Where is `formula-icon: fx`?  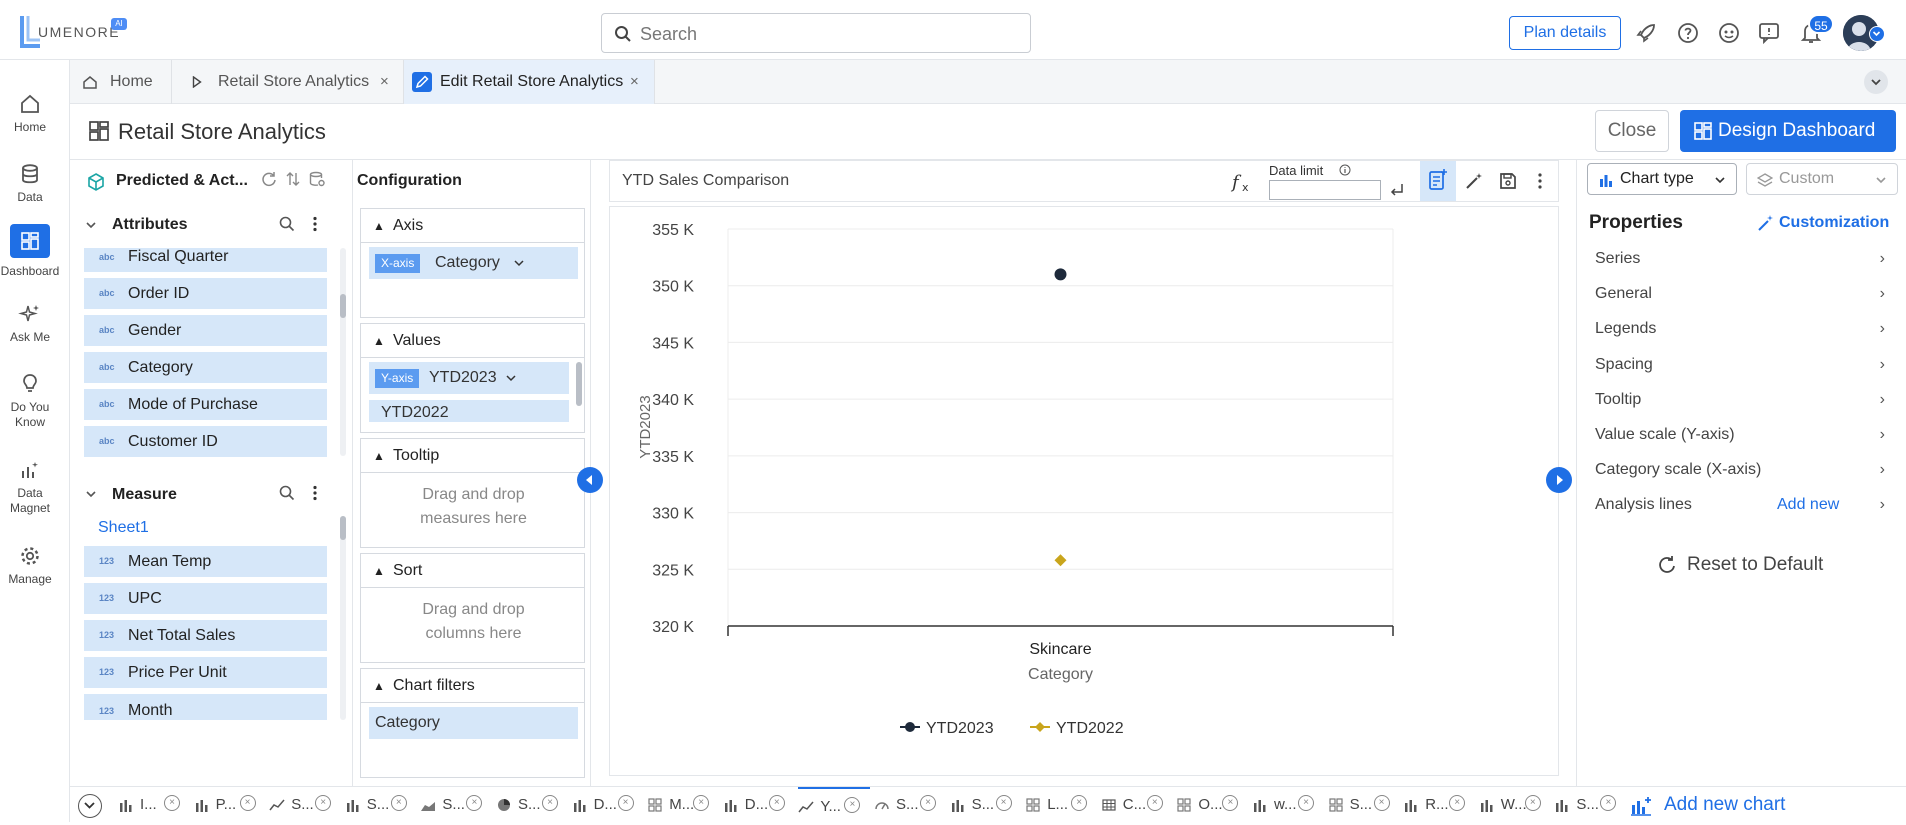 formula-icon: fx is located at coordinates (1243, 182).